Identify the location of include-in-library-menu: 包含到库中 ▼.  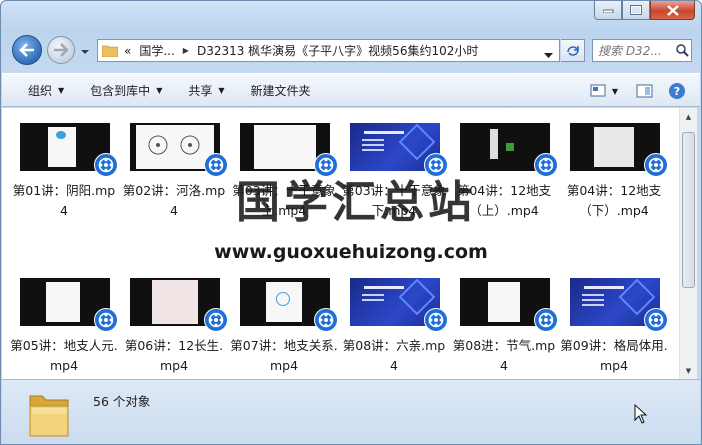
(126, 90).